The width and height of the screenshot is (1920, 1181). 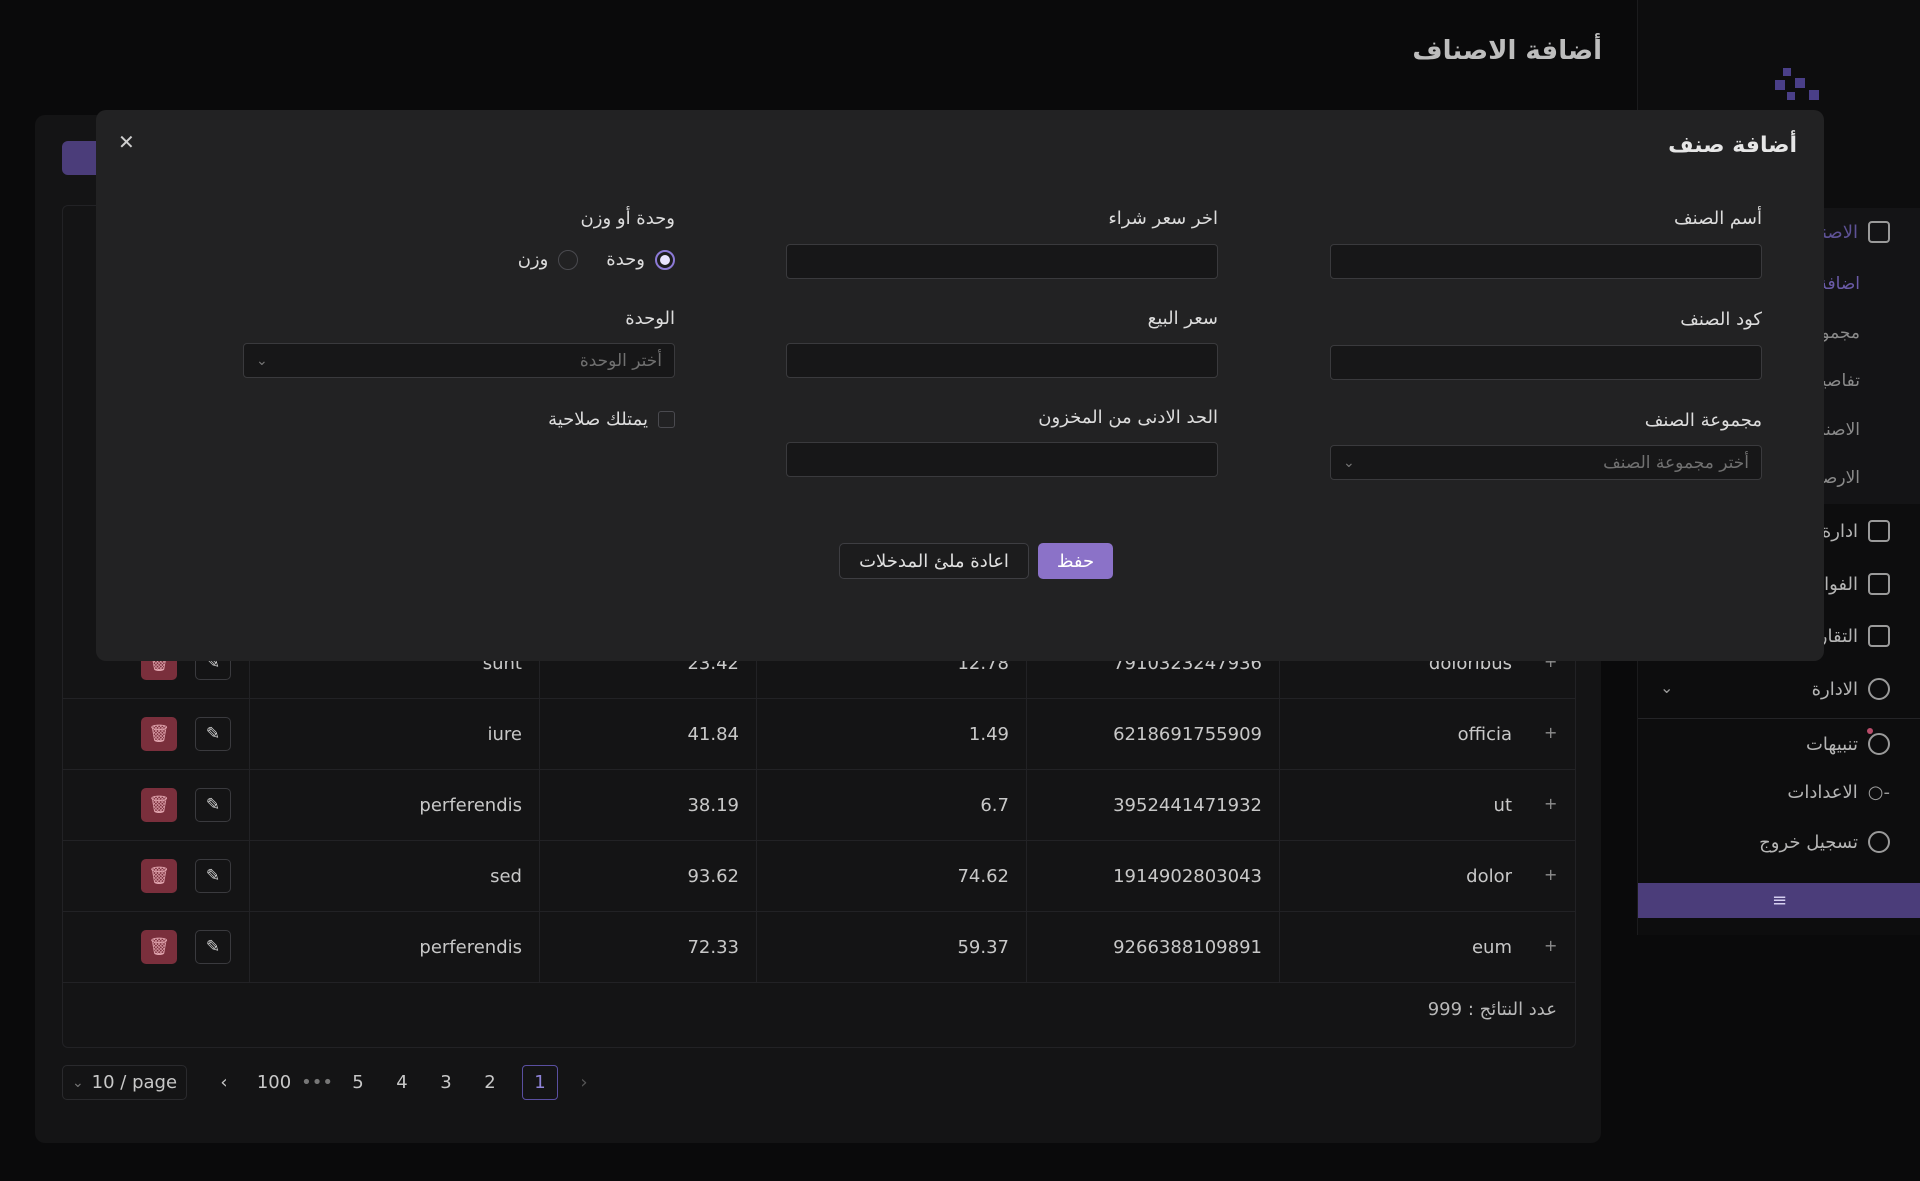 I want to click on min-stock-label: الحد الادنى من المخزون, so click(x=1128, y=417).